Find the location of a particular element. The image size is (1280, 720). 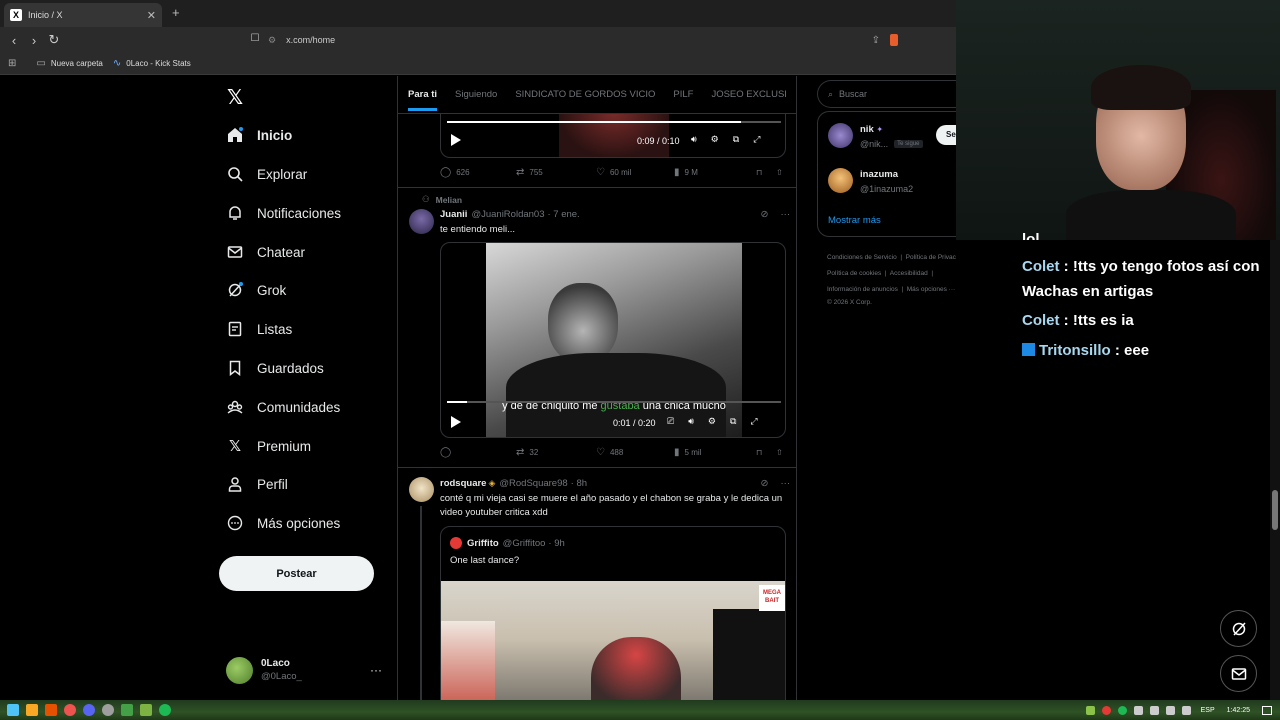

nav-comunidades: Comunidades is located at coordinates (283, 407).